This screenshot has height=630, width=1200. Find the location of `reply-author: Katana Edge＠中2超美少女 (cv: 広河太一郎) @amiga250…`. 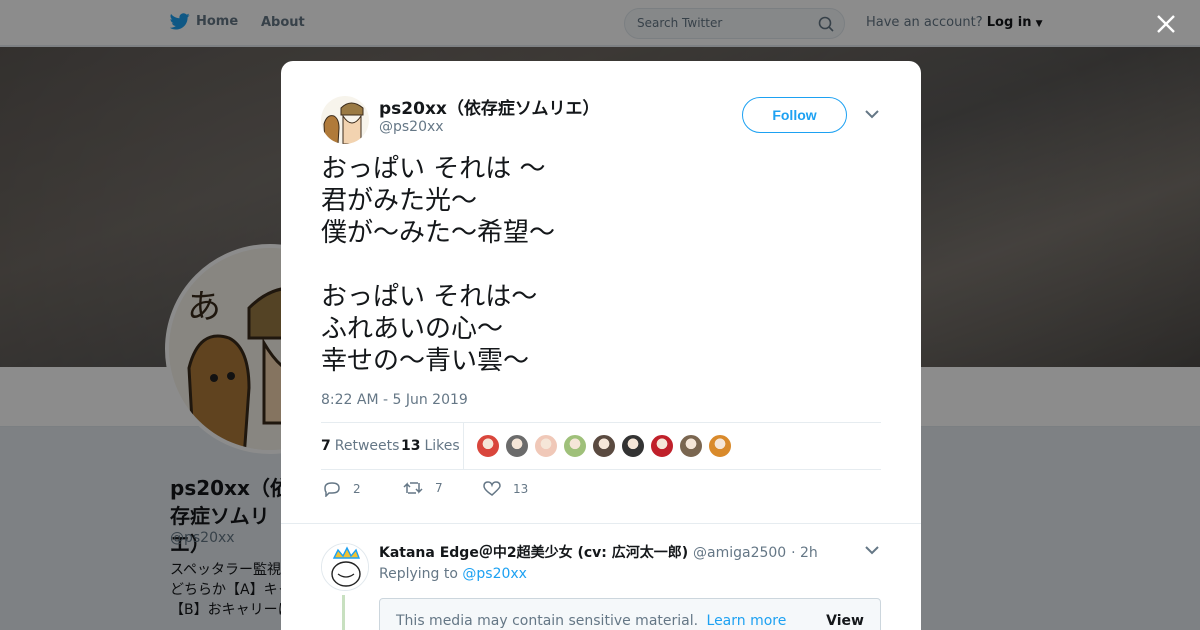

reply-author: Katana Edge＠中2超美少女 (cv: 広河太一郎) @amiga250… is located at coordinates (598, 552).